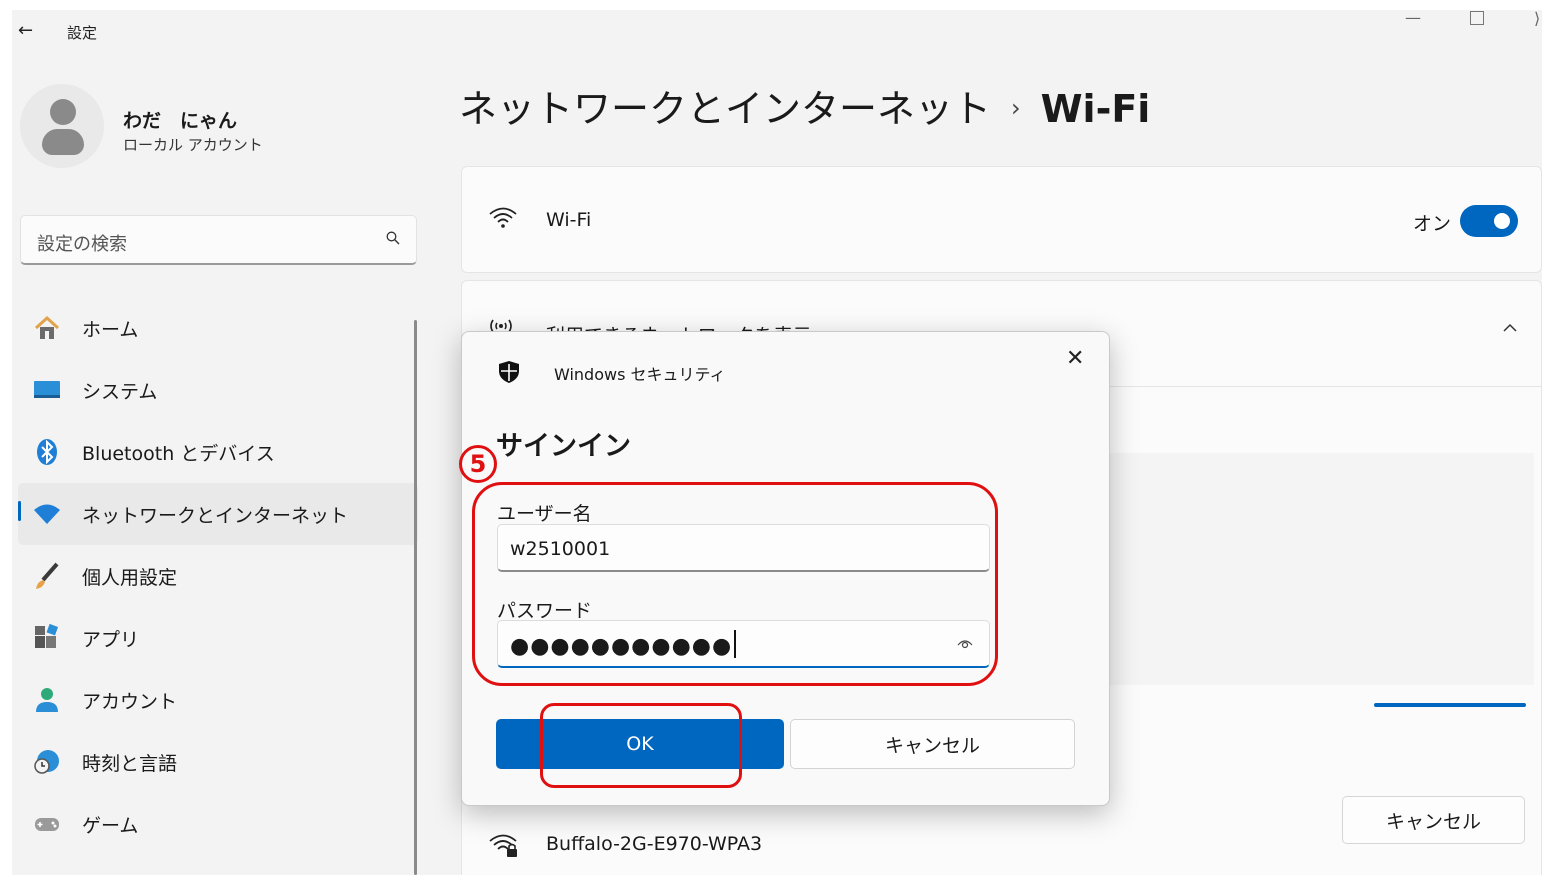  What do you see at coordinates (82, 244) in the screenshot?
I see `search-placeholder: 設定の検索` at bounding box center [82, 244].